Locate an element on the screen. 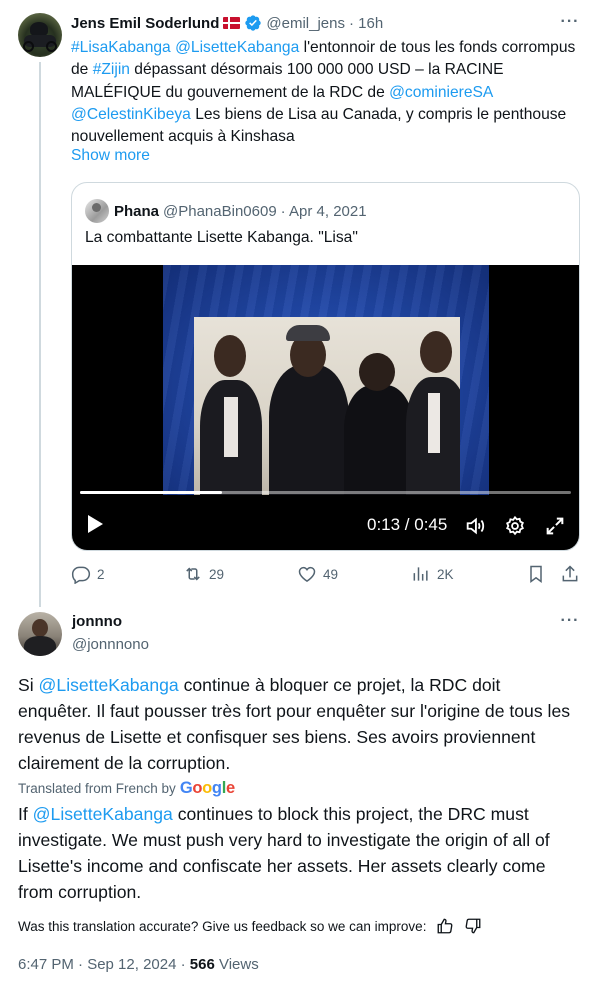  bookmark-icon is located at coordinates (536, 574).